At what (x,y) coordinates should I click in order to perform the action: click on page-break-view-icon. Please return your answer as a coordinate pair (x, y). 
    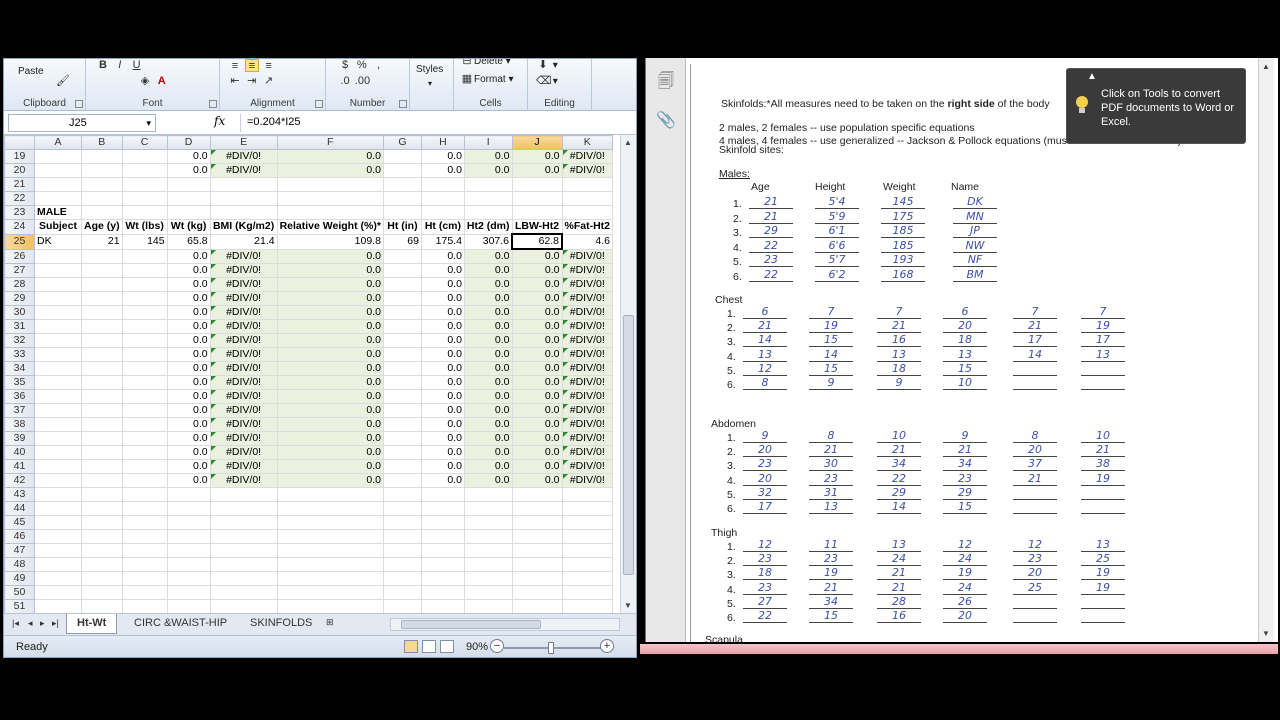
    Looking at the image, I should click on (447, 646).